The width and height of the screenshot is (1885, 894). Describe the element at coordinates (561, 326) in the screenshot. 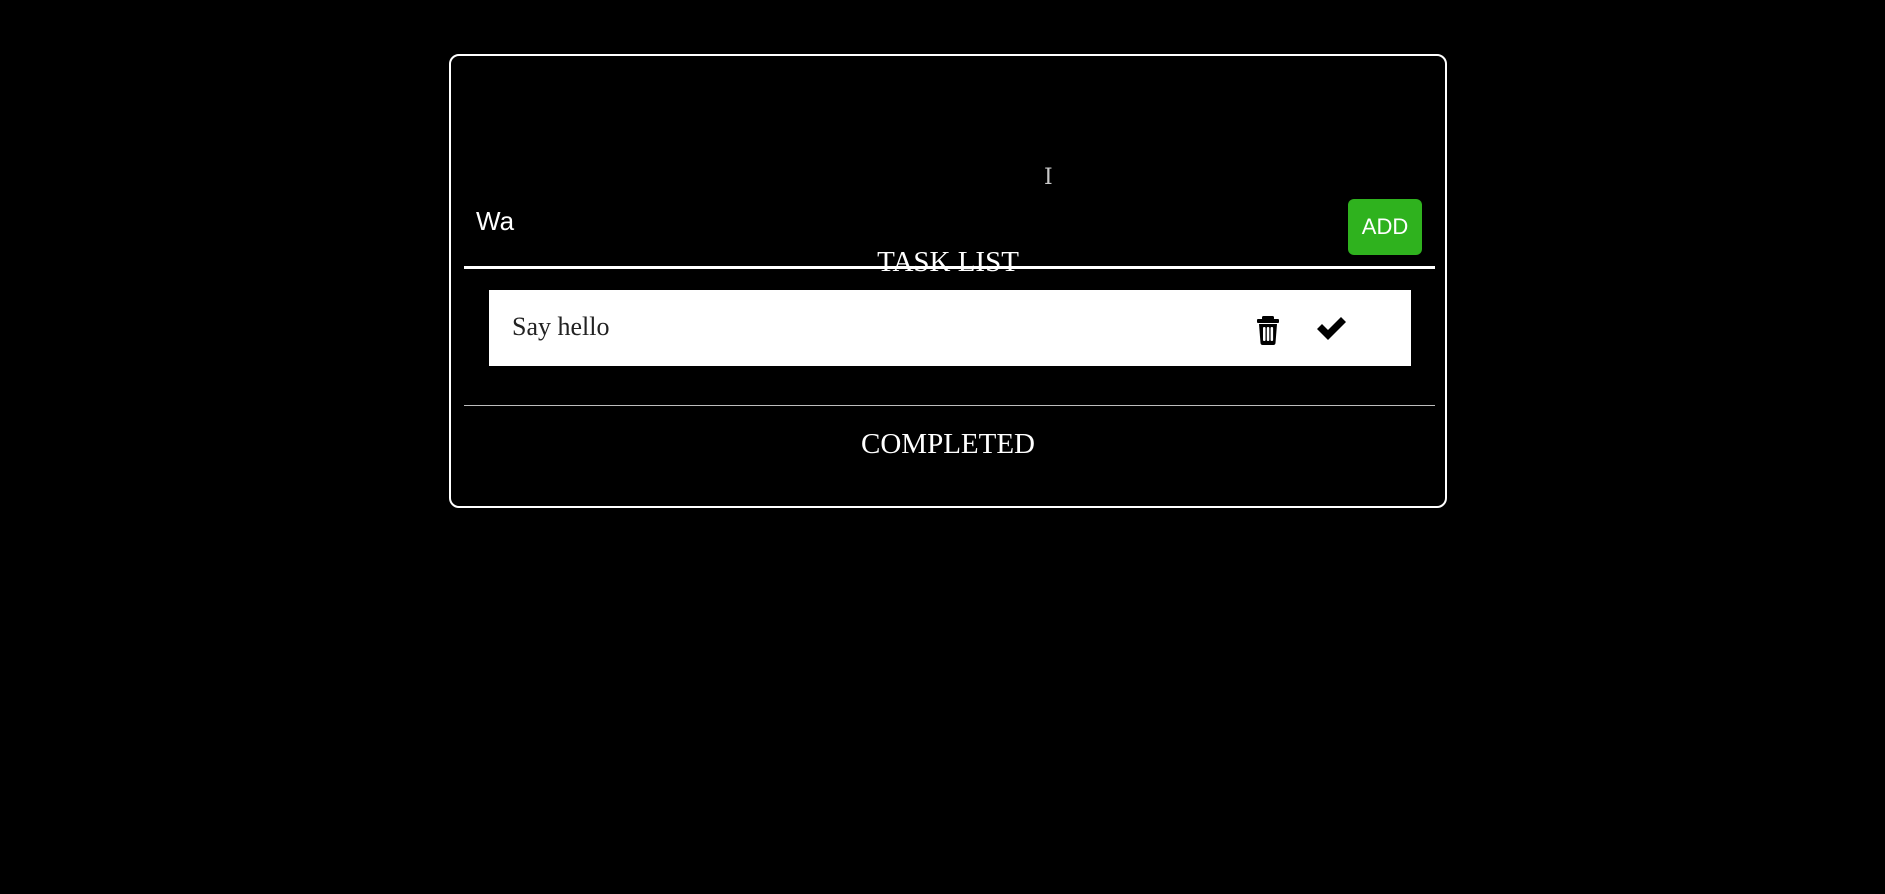

I see `task-text: Say hello` at that location.